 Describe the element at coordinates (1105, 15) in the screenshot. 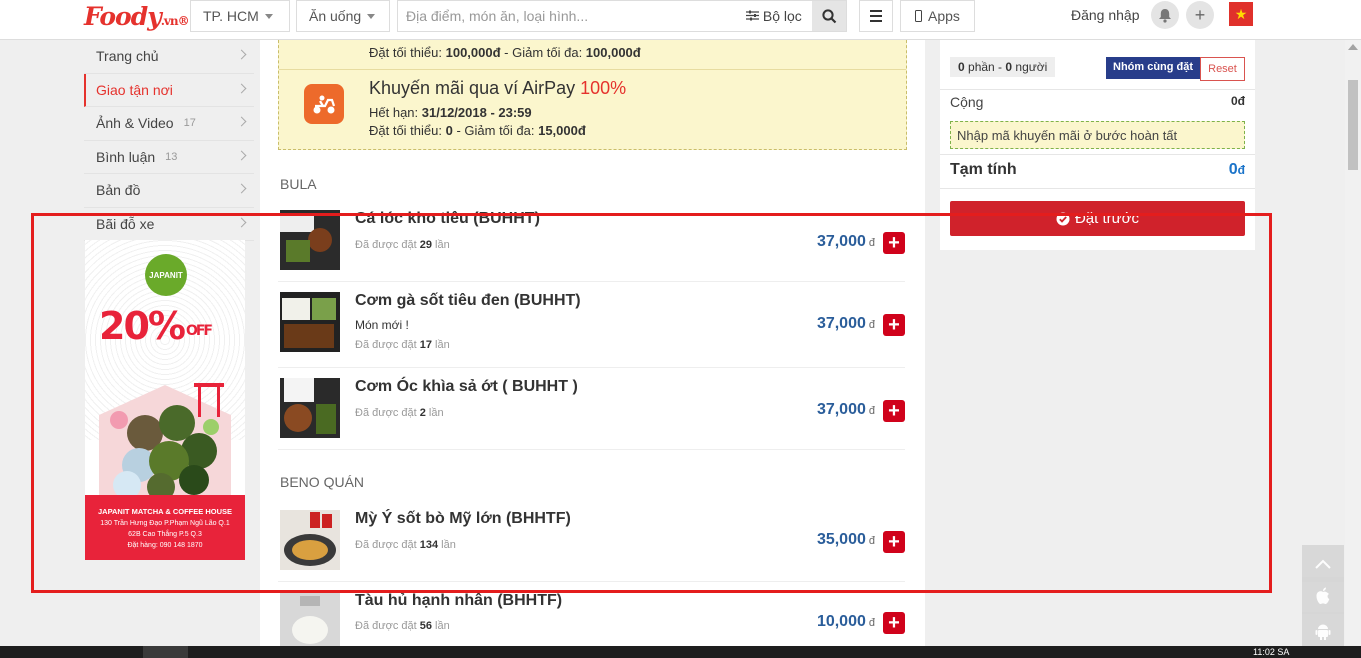

I see `login-link: Đăng nhập` at that location.